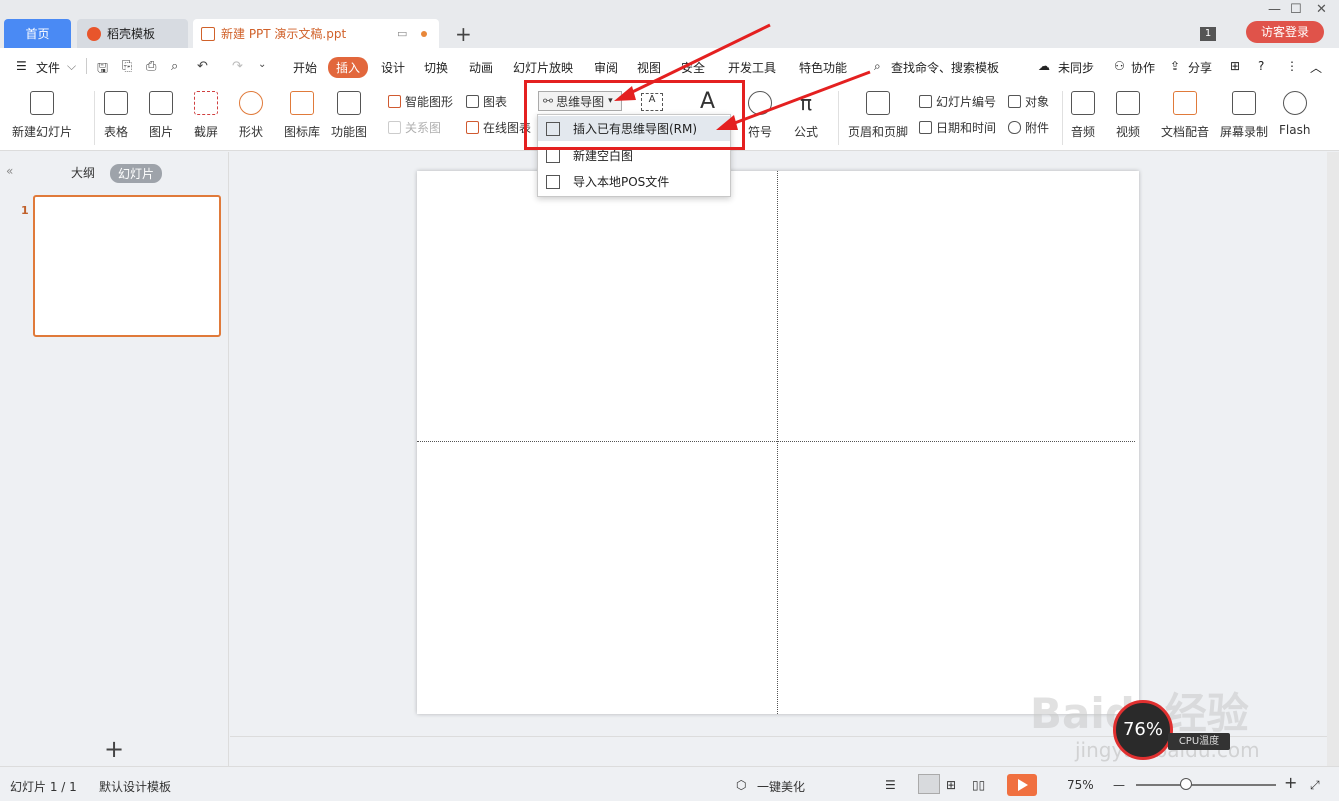 Image resolution: width=1339 pixels, height=801 pixels. What do you see at coordinates (1235, 66) in the screenshot?
I see `skin-icon: ⊞` at bounding box center [1235, 66].